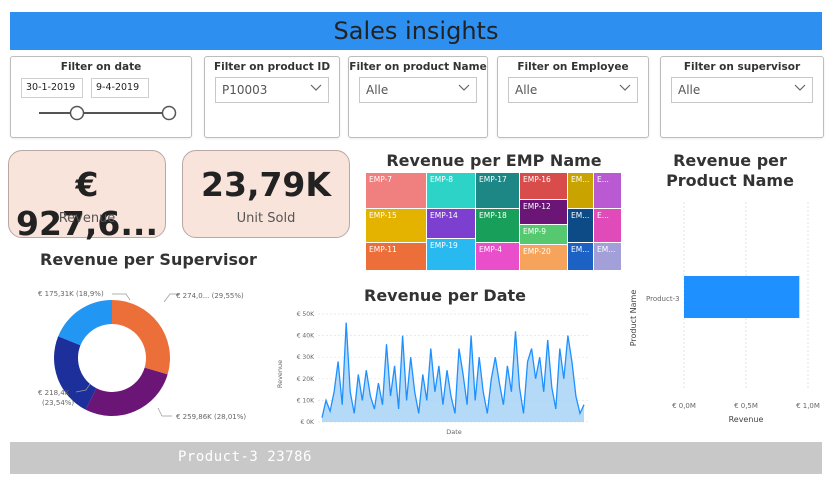 The image size is (836, 485). What do you see at coordinates (544, 186) in the screenshot?
I see `treemap-tile: EMP-16` at bounding box center [544, 186].